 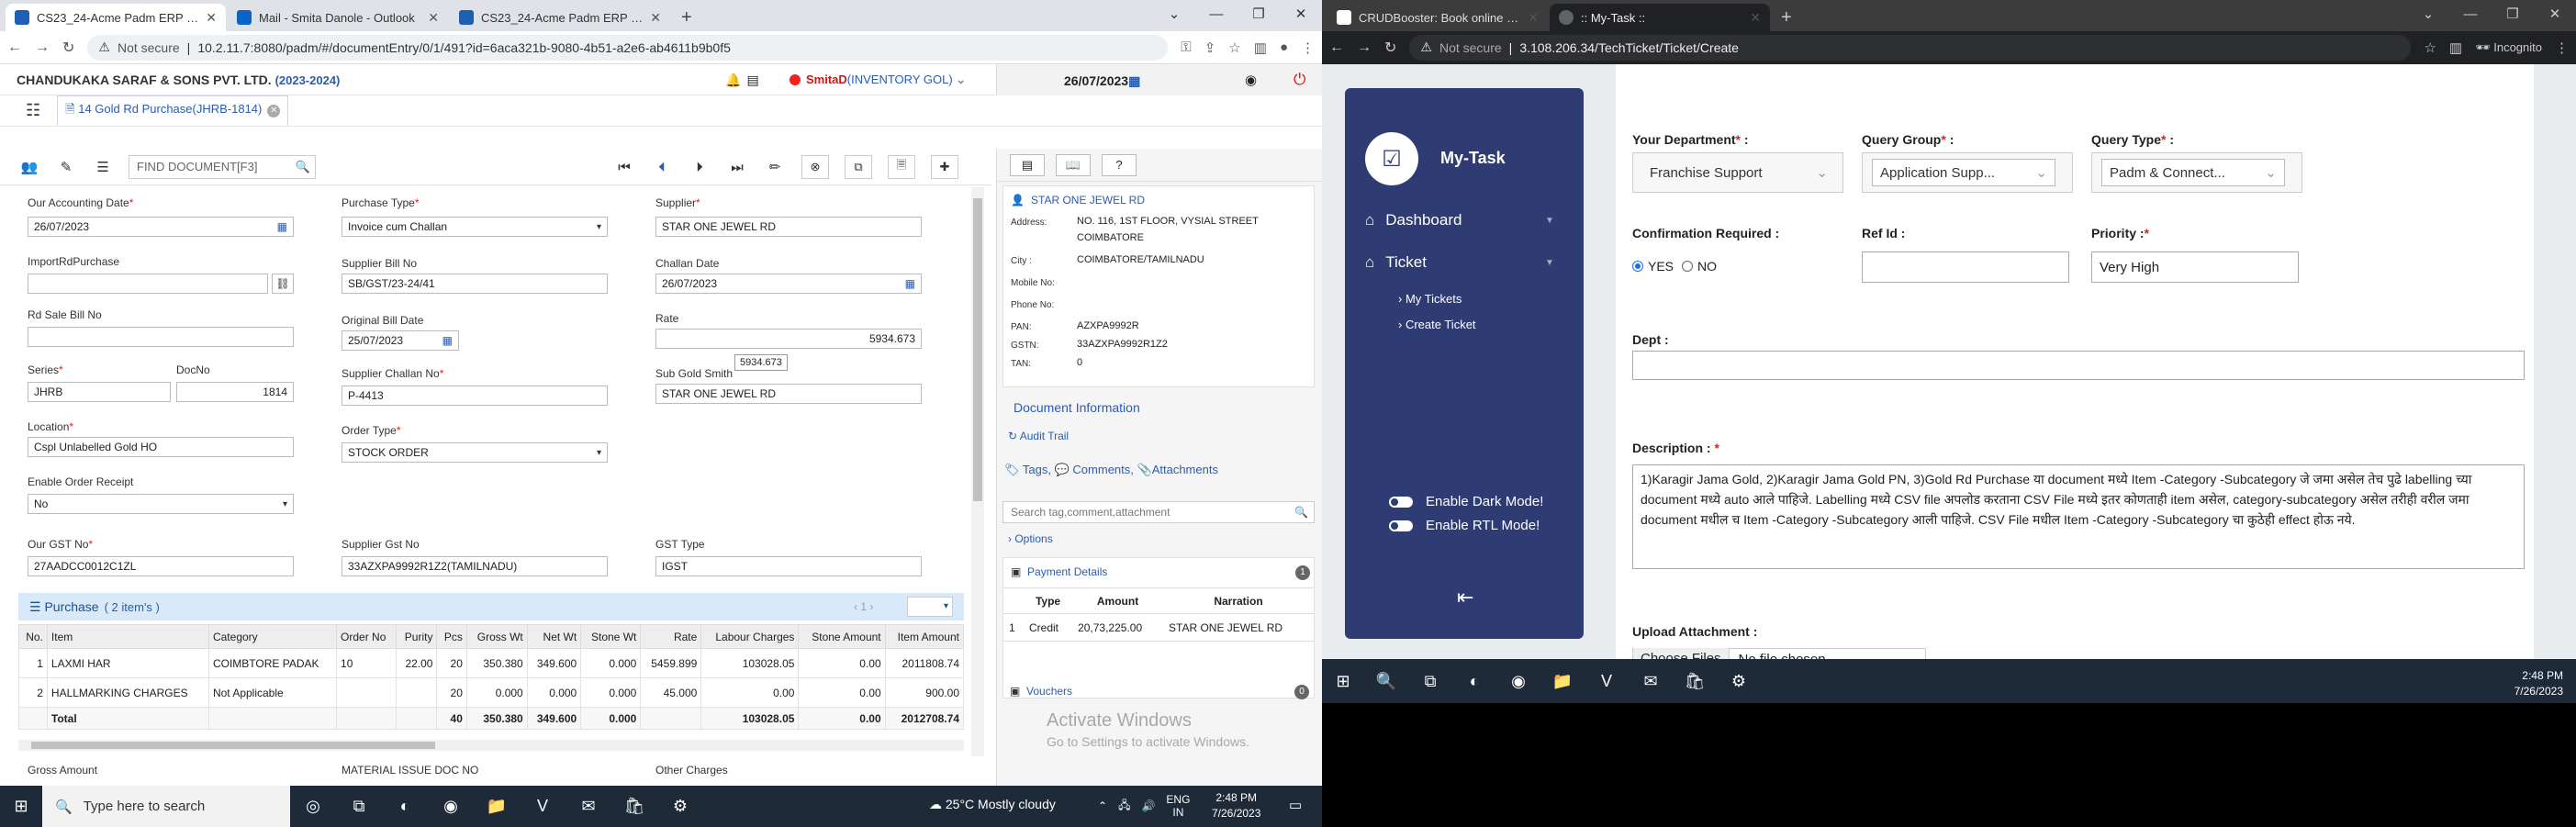 I want to click on print-icon: 🗏, so click(x=901, y=167).